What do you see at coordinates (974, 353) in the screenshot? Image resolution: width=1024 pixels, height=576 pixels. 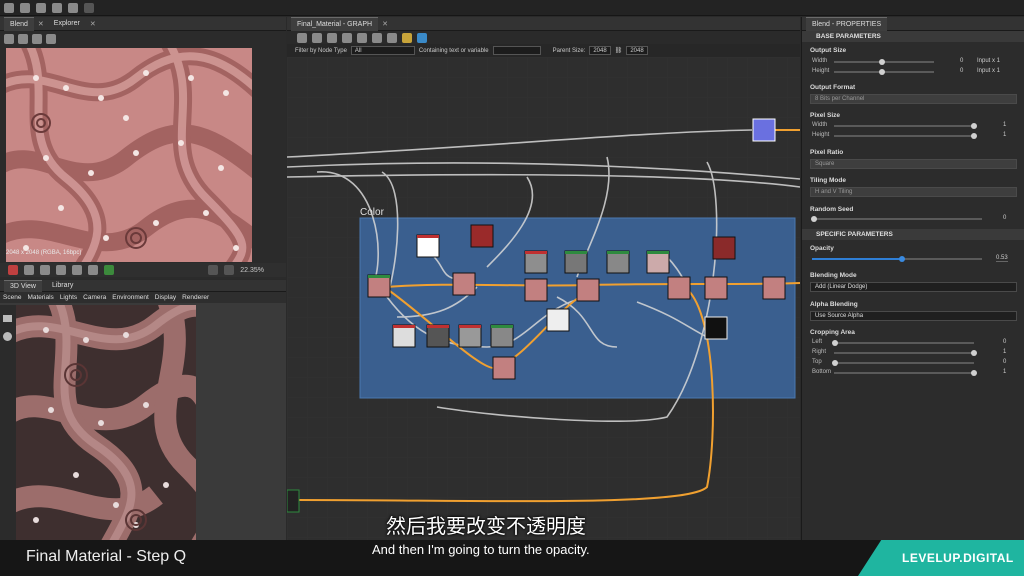 I see `crop-right-knob` at bounding box center [974, 353].